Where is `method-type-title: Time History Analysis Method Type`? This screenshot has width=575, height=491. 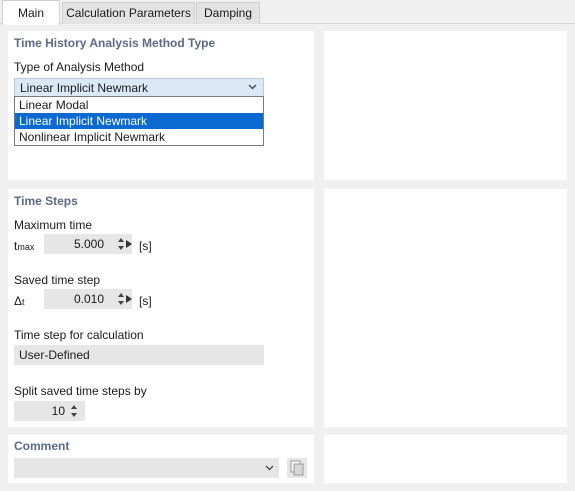
method-type-title: Time History Analysis Method Type is located at coordinates (115, 43).